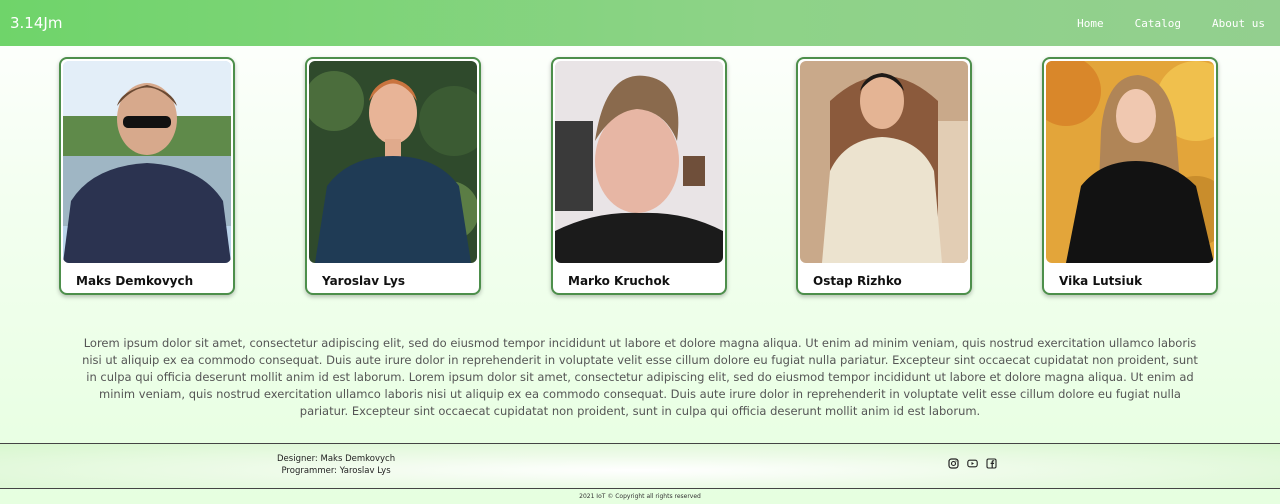 The width and height of the screenshot is (1280, 504). Describe the element at coordinates (619, 281) in the screenshot. I see `card-name: Marko Kruchok` at that location.